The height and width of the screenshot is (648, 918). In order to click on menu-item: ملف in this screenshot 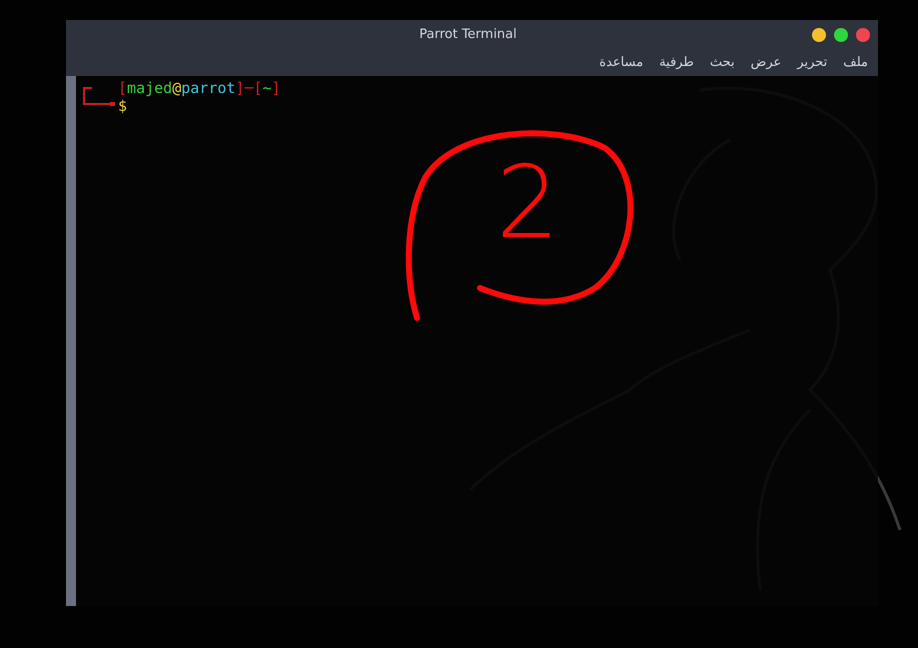, I will do `click(855, 62)`.